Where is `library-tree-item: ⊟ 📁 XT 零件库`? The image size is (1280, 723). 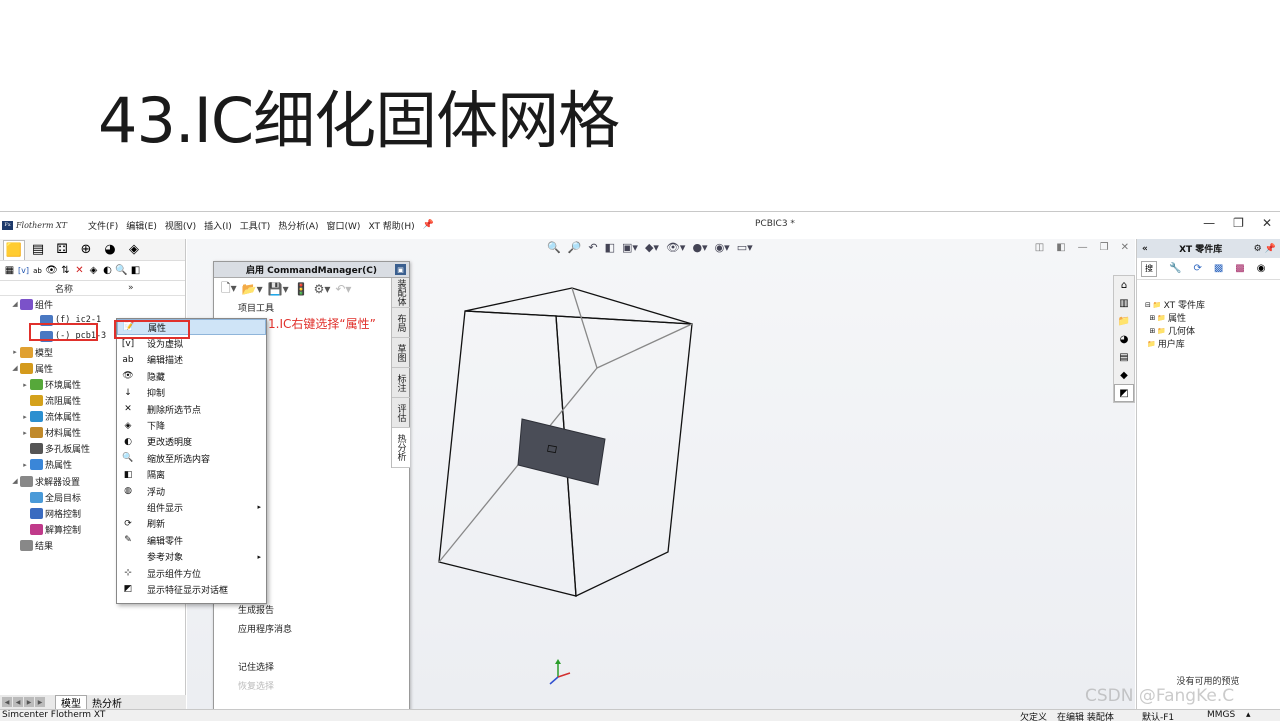 library-tree-item: ⊟ 📁 XT 零件库 is located at coordinates (1212, 305).